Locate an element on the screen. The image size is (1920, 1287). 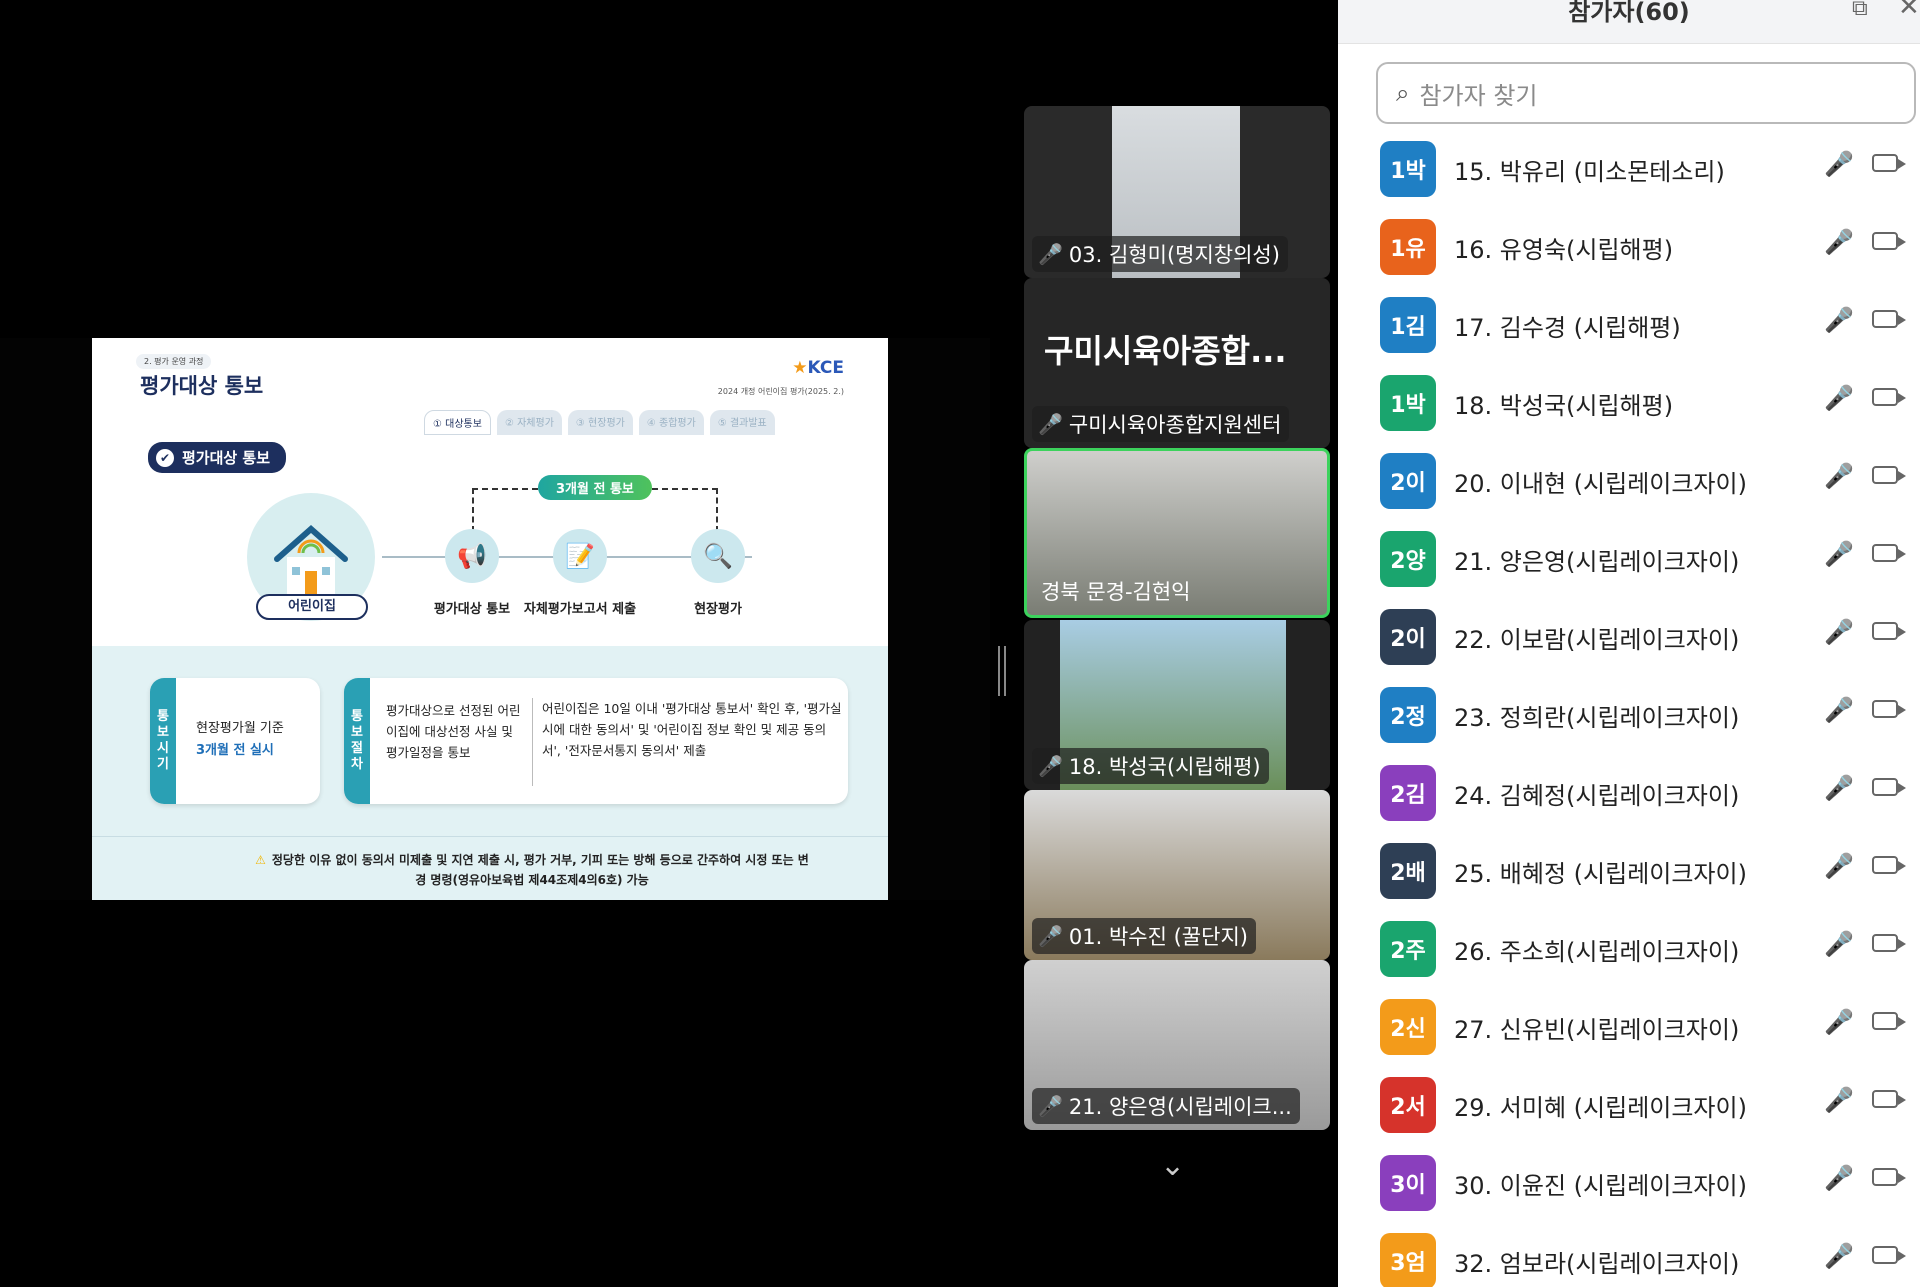
slide-tab: ① 대상통보 is located at coordinates (457, 422).